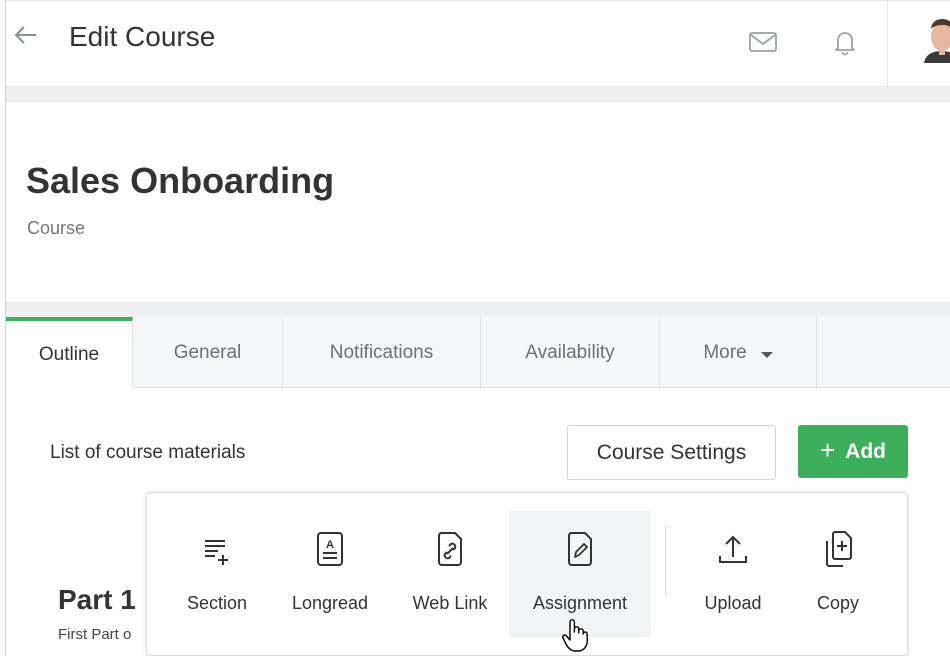 This screenshot has height=656, width=950. I want to click on tab-label: More, so click(725, 352).